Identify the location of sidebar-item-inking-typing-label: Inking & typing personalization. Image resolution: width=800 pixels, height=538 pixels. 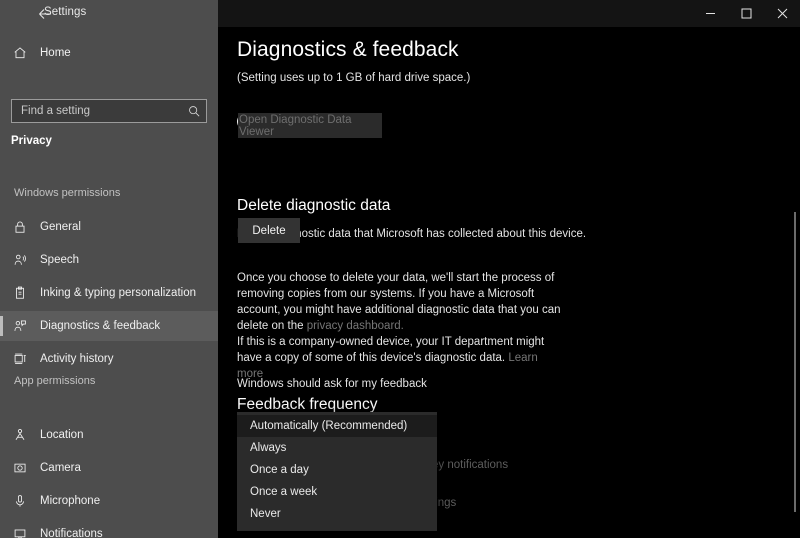
(118, 293).